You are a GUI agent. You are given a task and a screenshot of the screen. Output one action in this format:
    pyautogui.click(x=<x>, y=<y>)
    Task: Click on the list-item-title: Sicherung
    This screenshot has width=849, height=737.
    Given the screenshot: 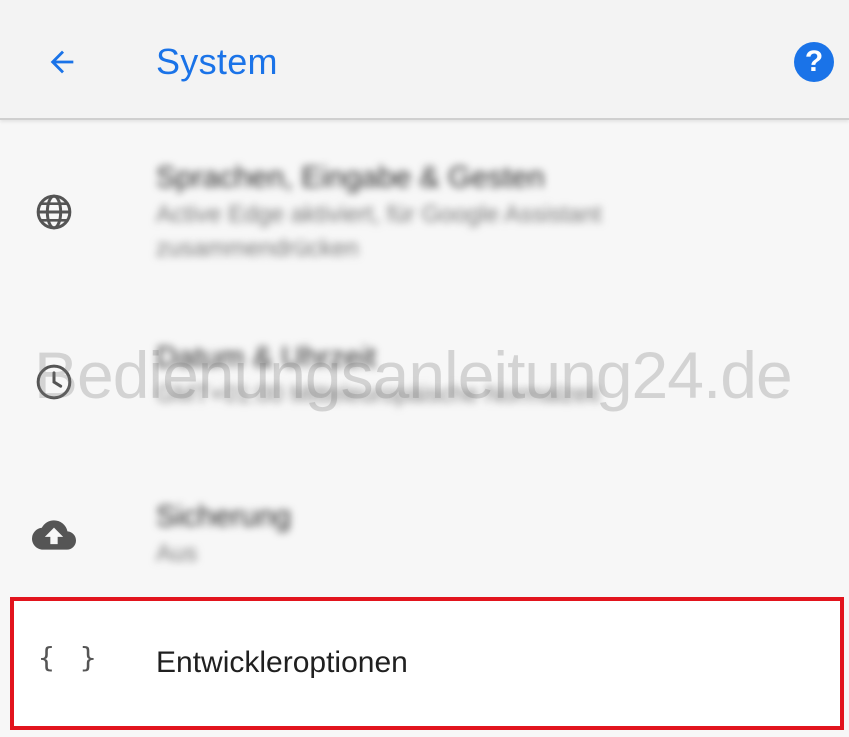 What is the action you would take?
    pyautogui.click(x=224, y=516)
    